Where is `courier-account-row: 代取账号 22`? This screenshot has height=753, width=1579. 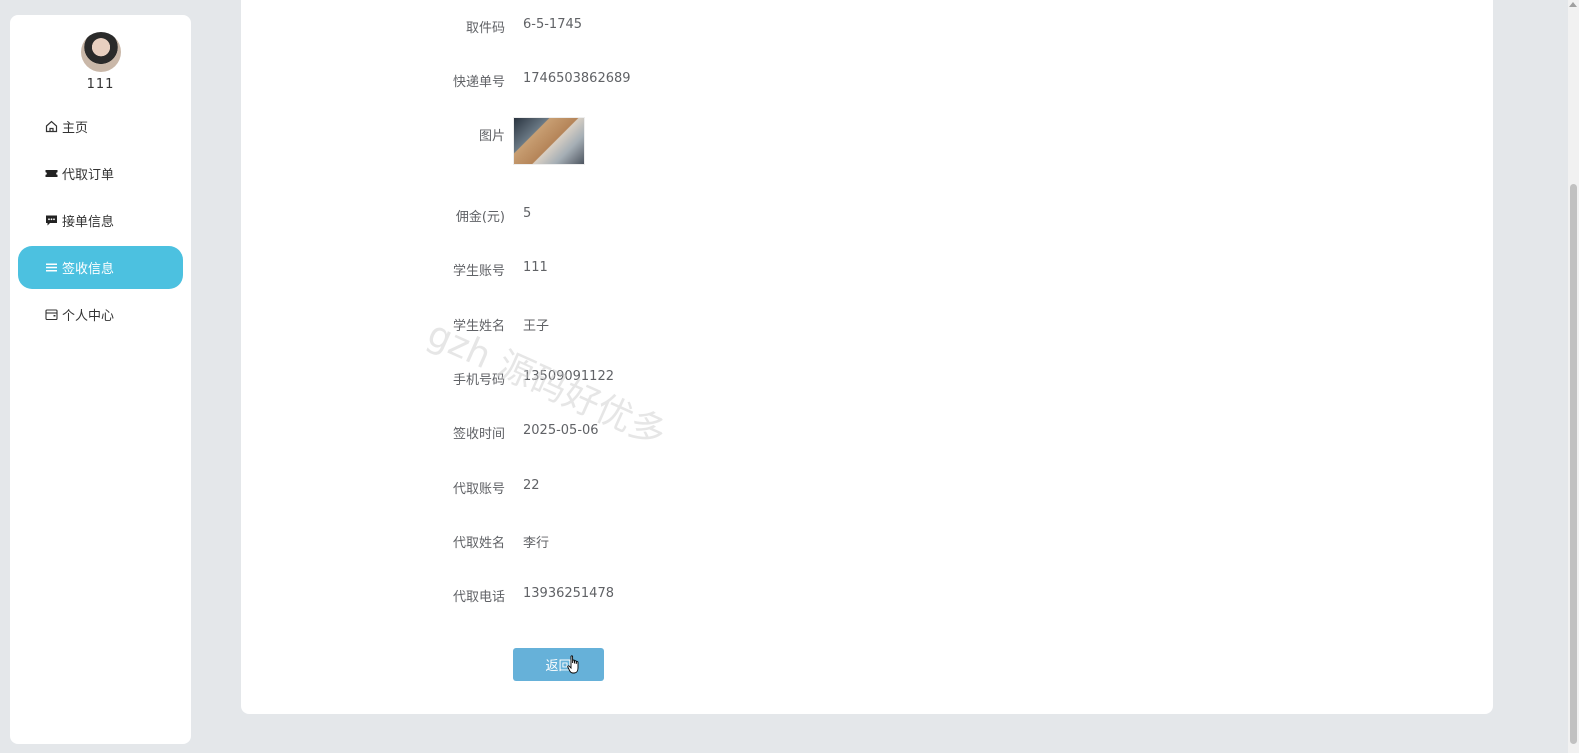
courier-account-row: 代取账号 22 is located at coordinates (541, 488).